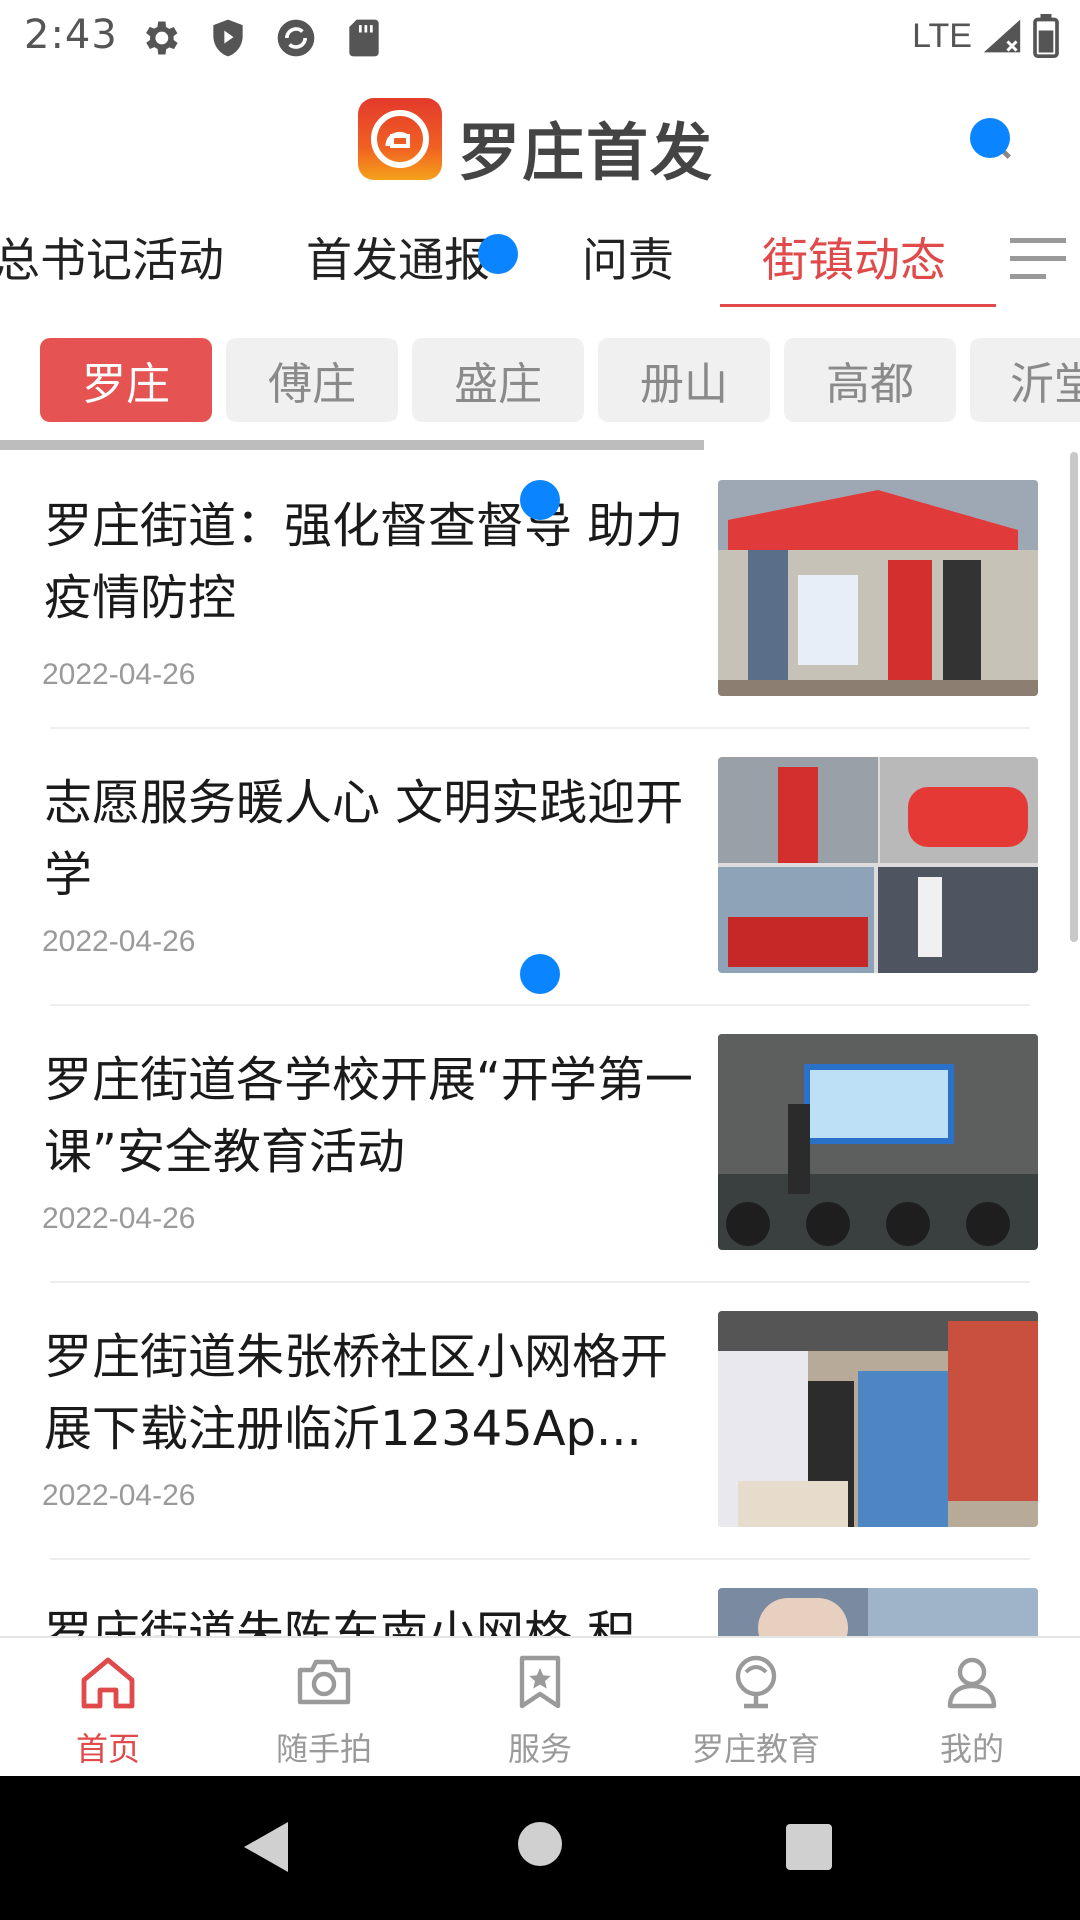 This screenshot has width=1080, height=1920. Describe the element at coordinates (340, 1621) in the screenshot. I see `news-title: 罗庄街道朱陈东南小网格 积` at that location.